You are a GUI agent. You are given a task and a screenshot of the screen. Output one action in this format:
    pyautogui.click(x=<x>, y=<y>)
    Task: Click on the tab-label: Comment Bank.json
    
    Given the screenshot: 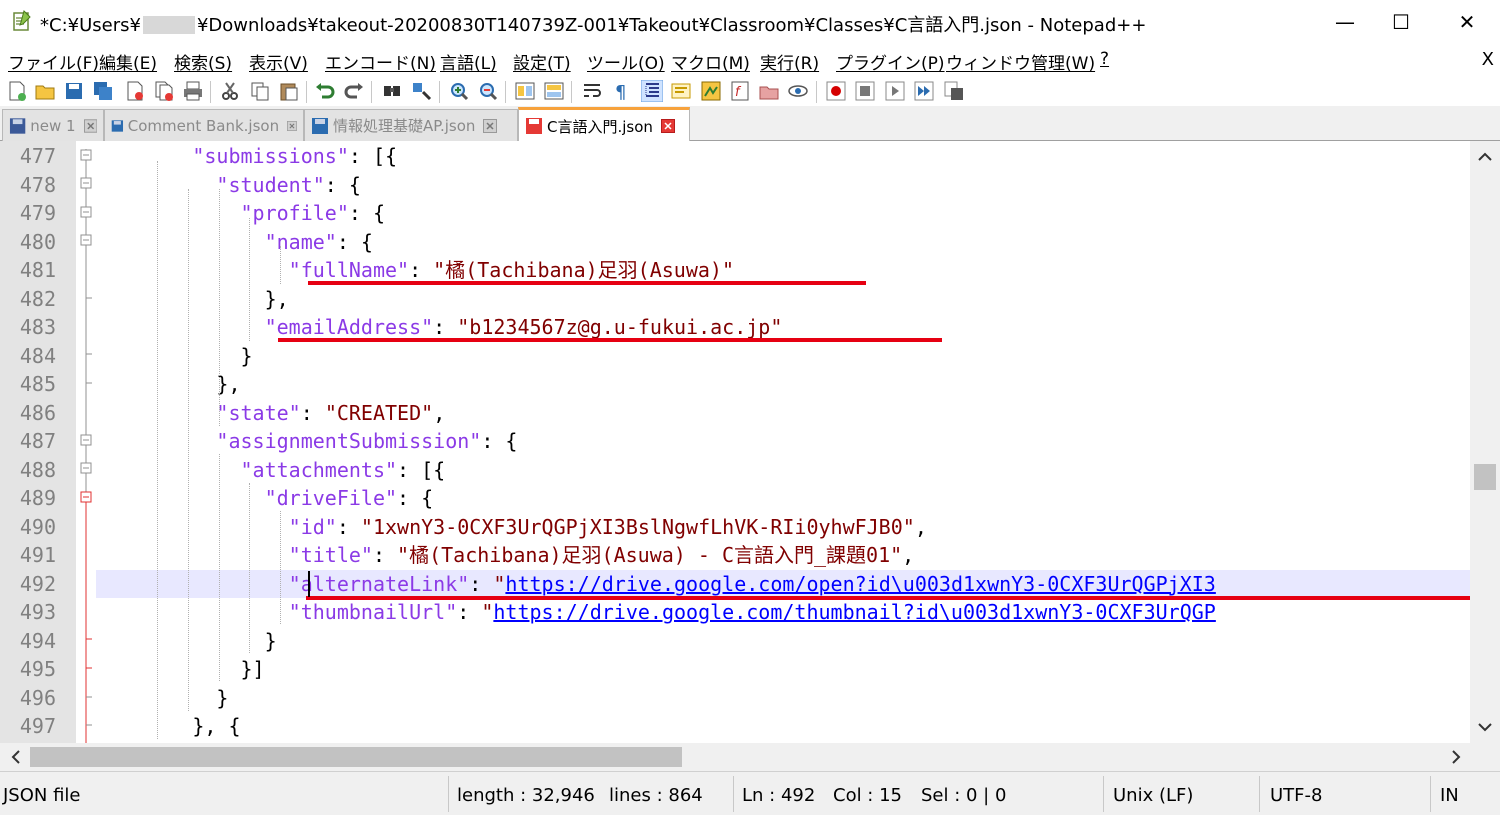 What is the action you would take?
    pyautogui.click(x=203, y=125)
    